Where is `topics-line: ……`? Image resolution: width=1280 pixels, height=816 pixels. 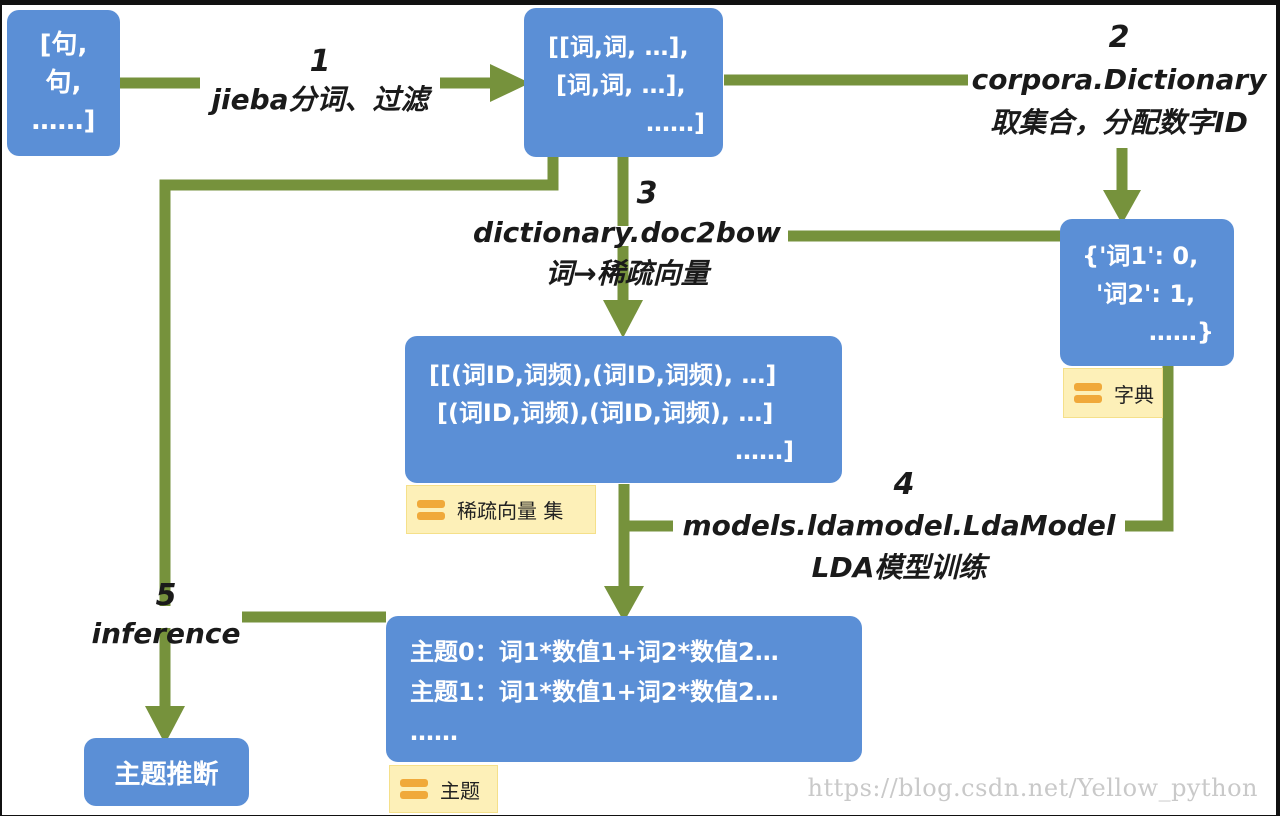 topics-line: …… is located at coordinates (434, 732).